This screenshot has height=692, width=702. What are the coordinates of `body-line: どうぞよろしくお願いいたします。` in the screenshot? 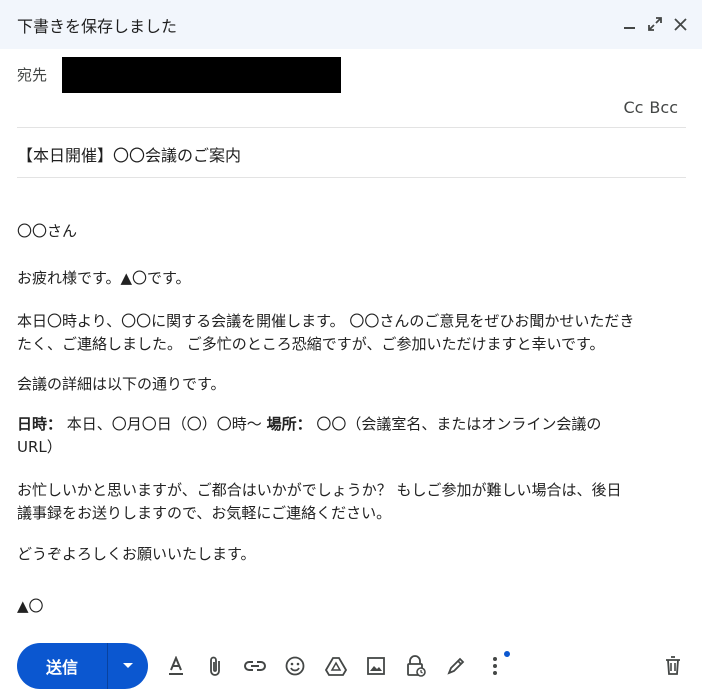 It's located at (136, 554).